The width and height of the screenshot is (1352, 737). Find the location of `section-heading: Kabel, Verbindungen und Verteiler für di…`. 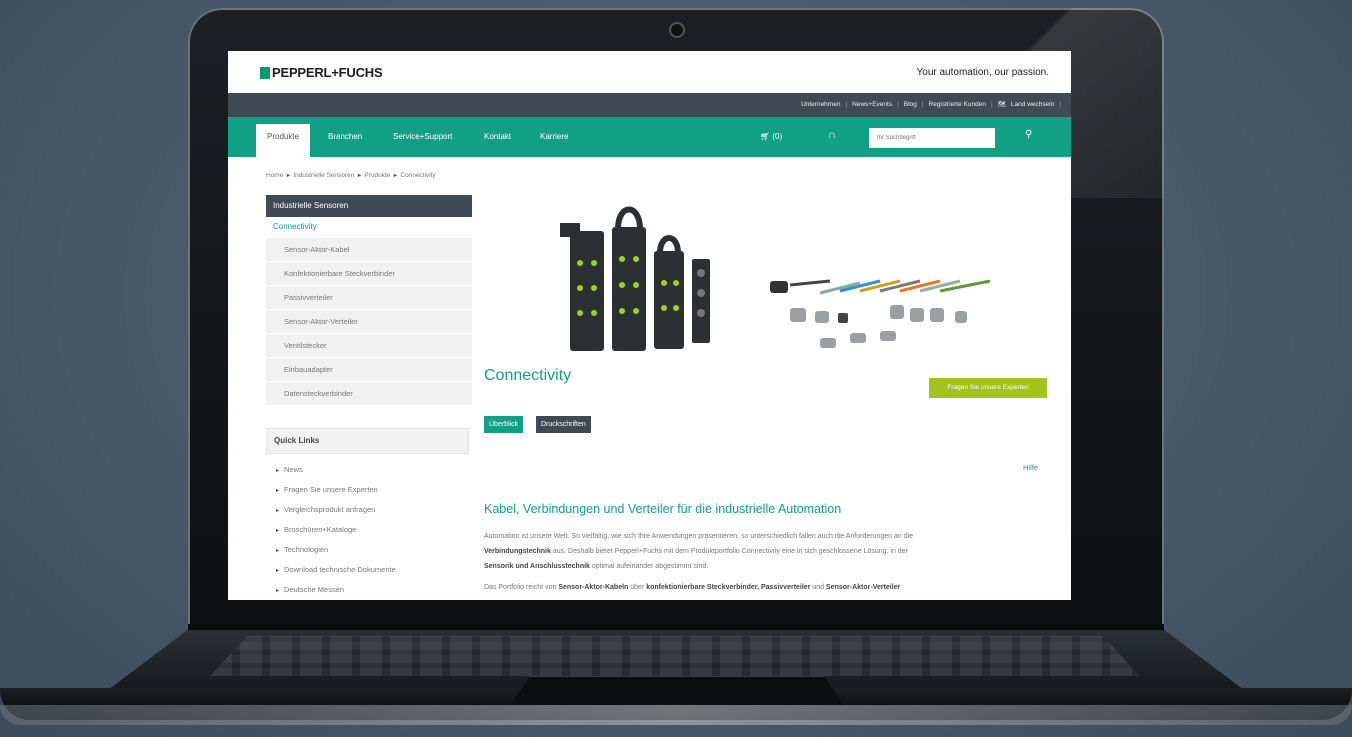

section-heading: Kabel, Verbindungen und Verteiler für di… is located at coordinates (663, 509).